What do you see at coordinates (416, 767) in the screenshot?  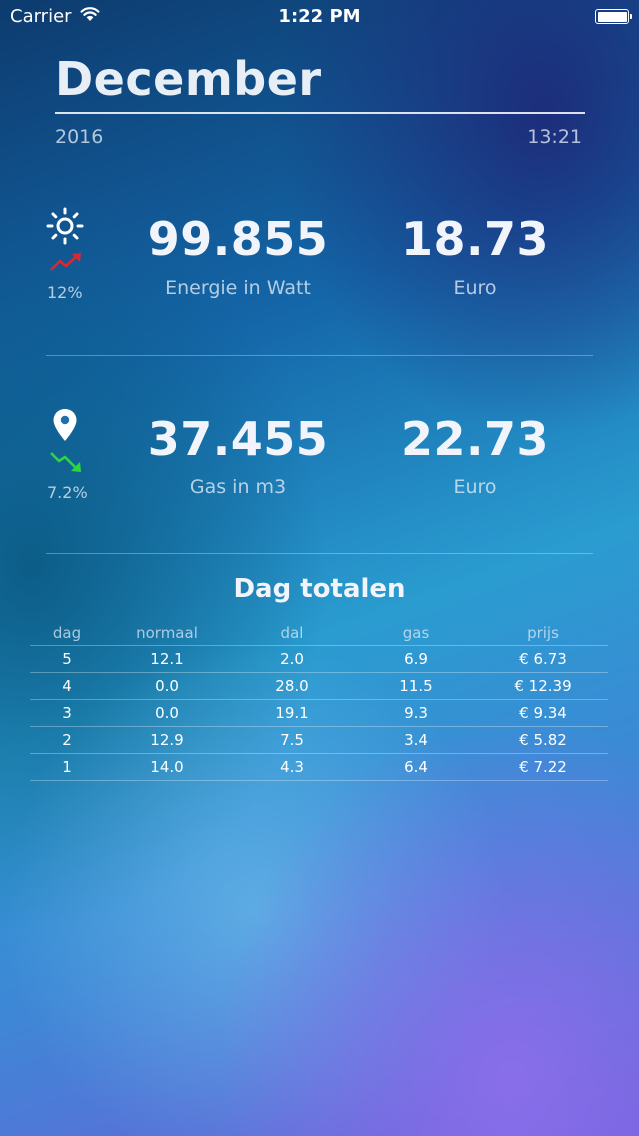 I see `table-cell: 6.4` at bounding box center [416, 767].